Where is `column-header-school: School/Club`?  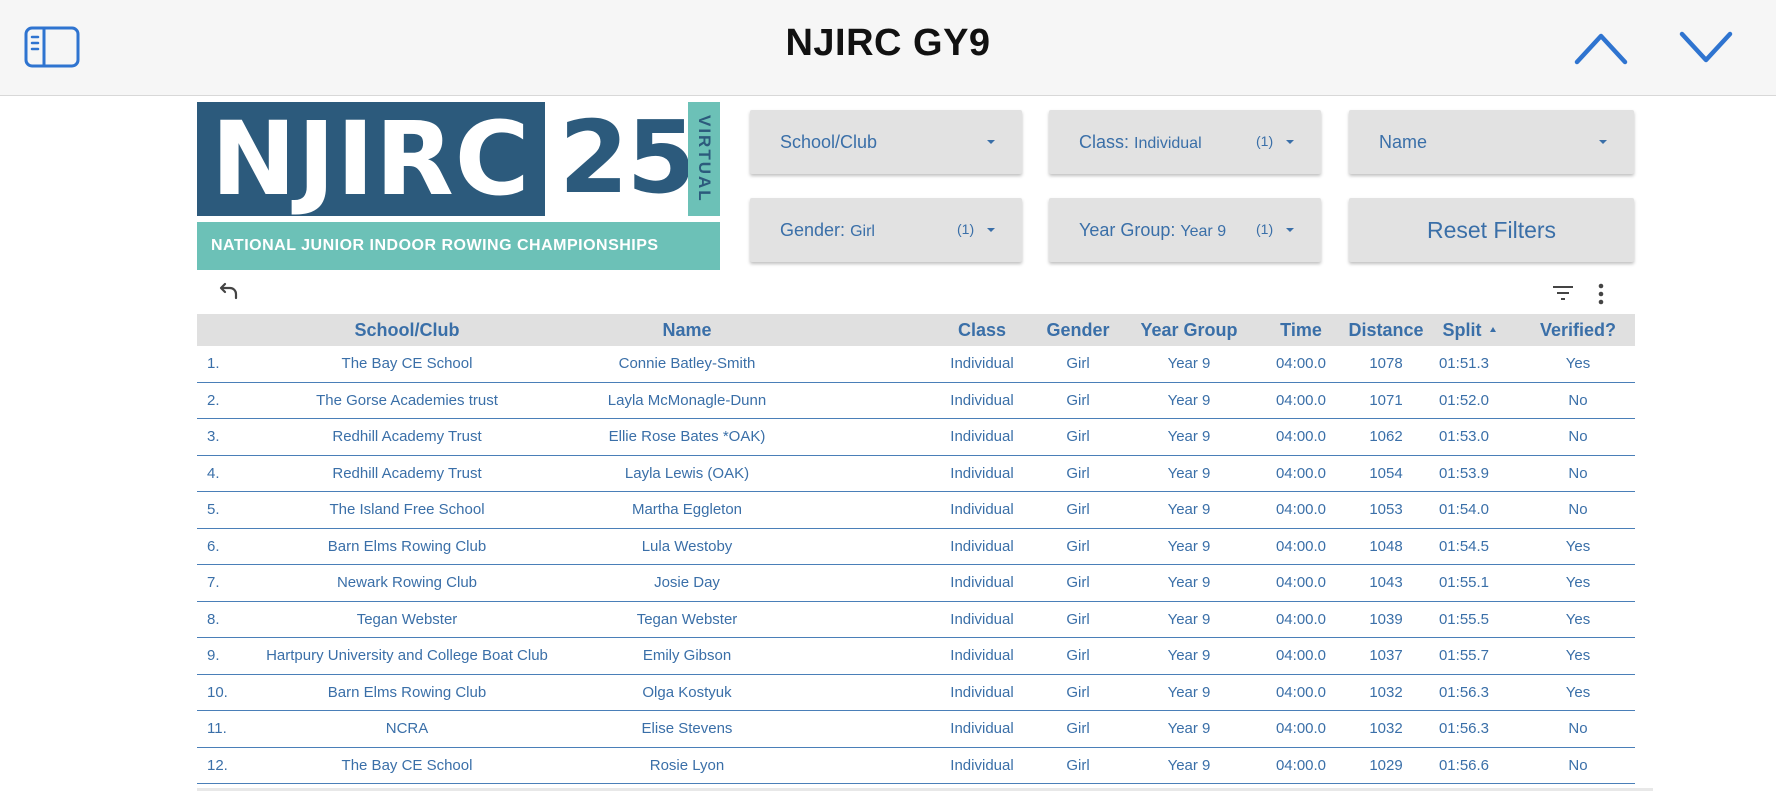 column-header-school: School/Club is located at coordinates (407, 330).